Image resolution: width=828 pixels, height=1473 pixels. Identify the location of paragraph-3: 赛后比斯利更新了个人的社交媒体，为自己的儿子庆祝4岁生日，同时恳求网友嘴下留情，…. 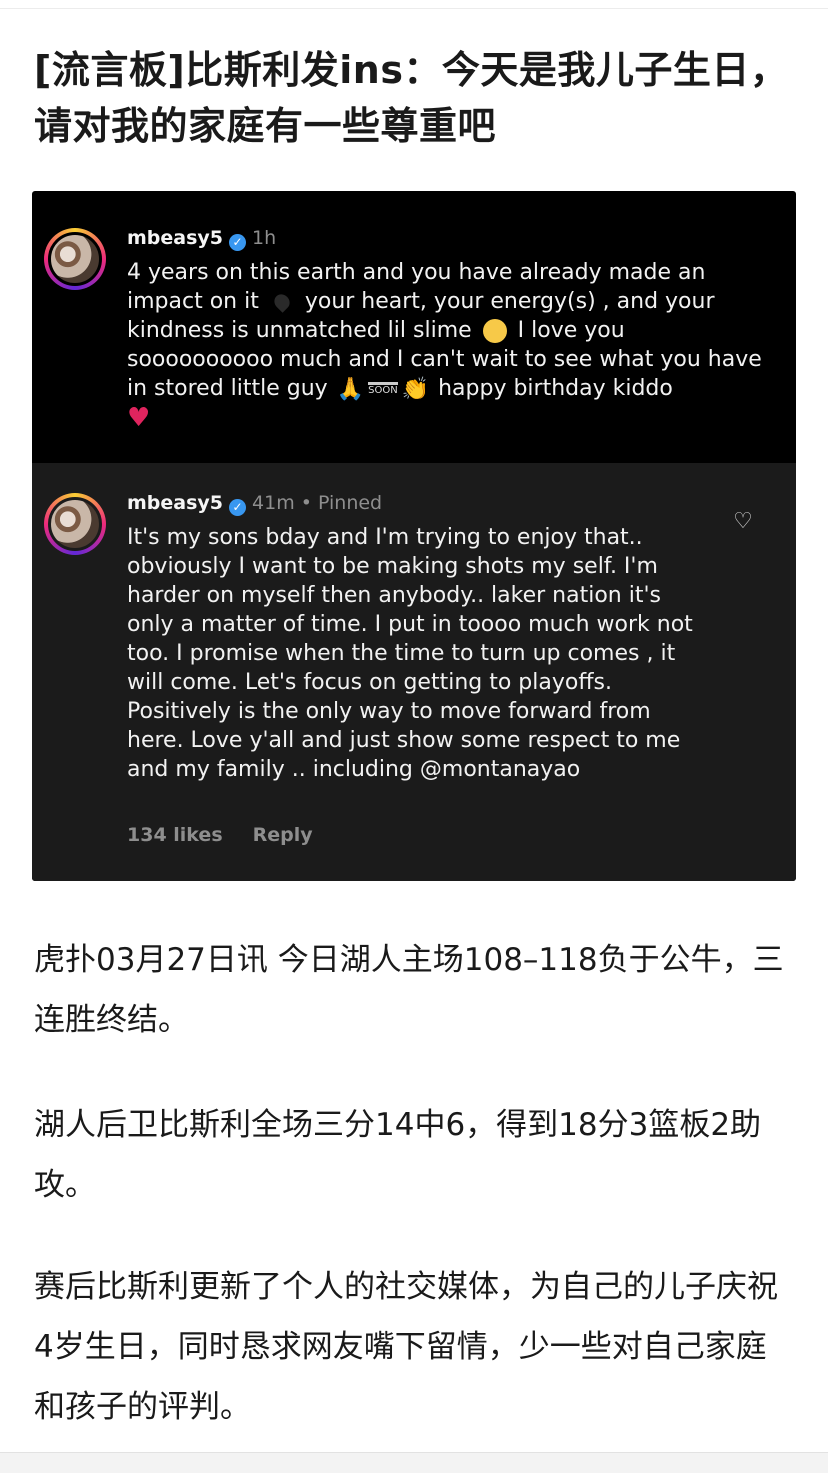
(406, 1347).